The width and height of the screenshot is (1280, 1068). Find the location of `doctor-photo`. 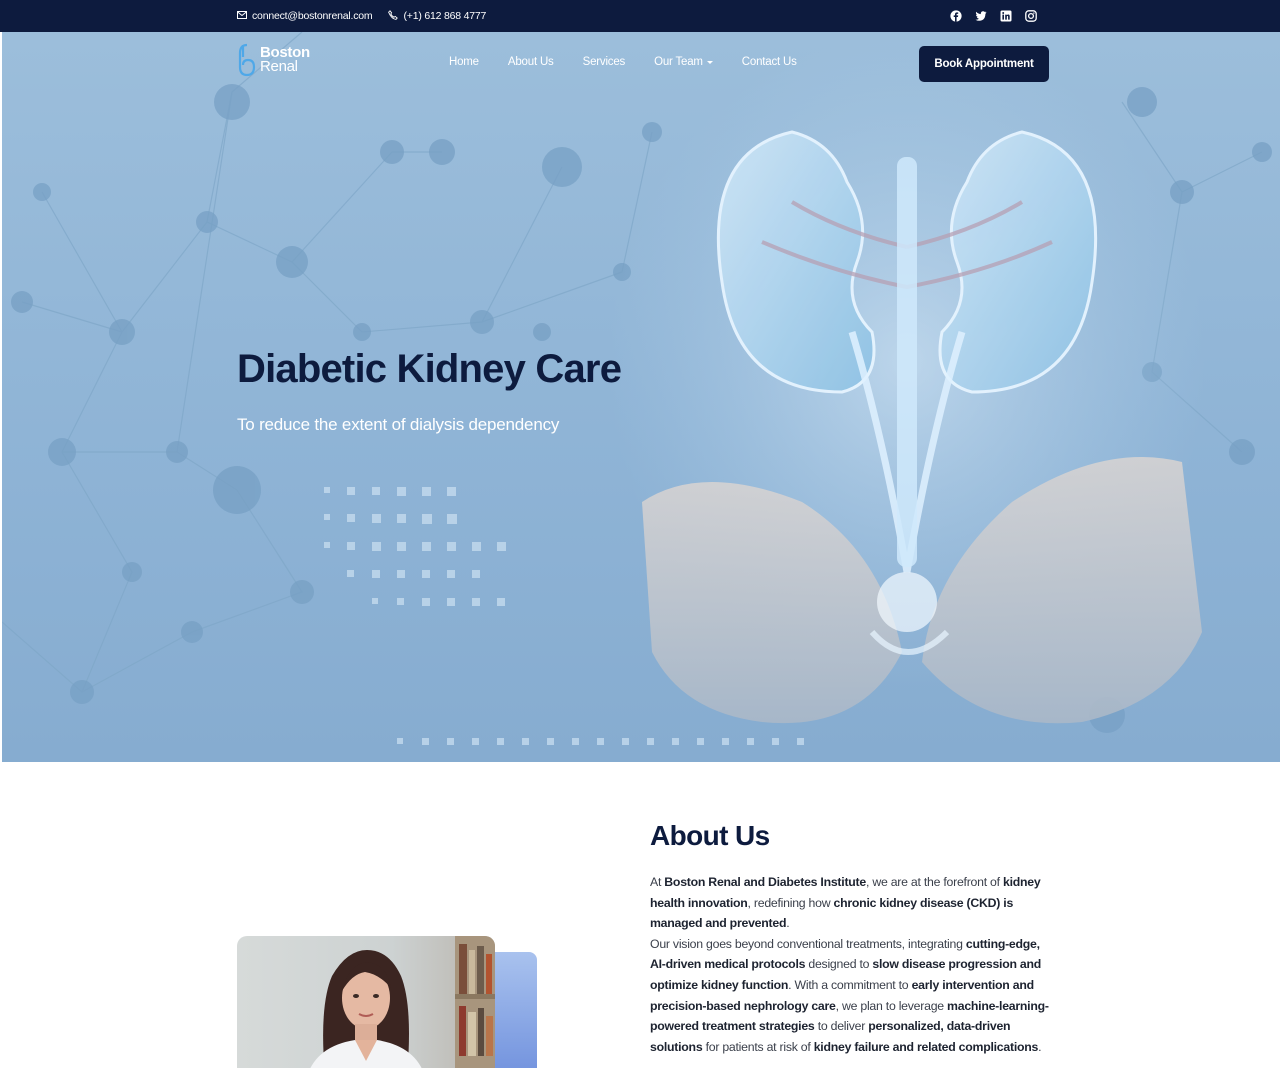

doctor-photo is located at coordinates (366, 1002).